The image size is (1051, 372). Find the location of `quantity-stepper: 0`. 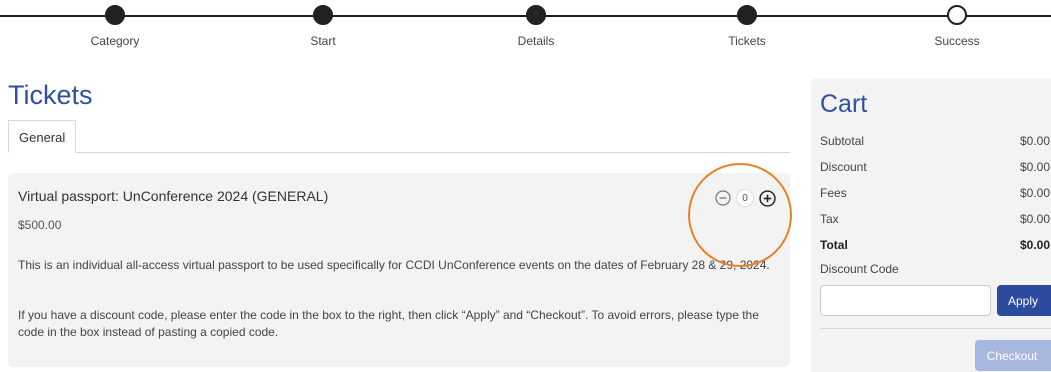

quantity-stepper: 0 is located at coordinates (745, 198).